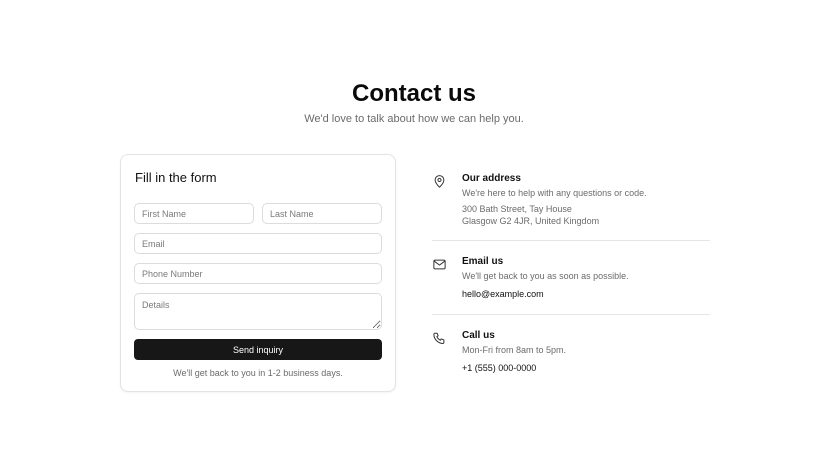 This screenshot has width=828, height=474. Describe the element at coordinates (483, 261) in the screenshot. I see `email-title: Email us` at that location.